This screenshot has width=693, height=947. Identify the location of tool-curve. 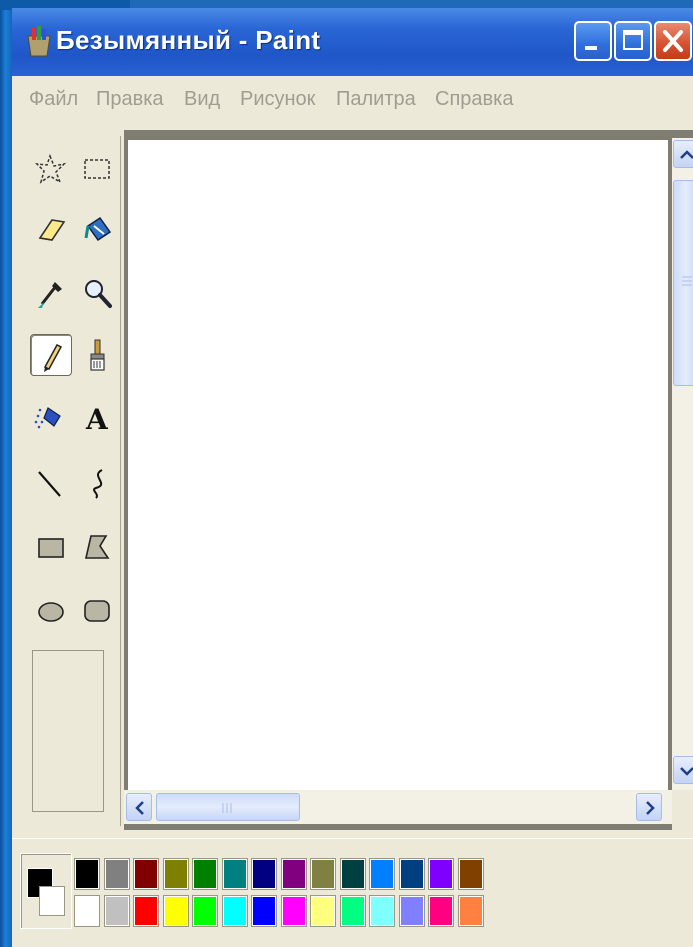
(97, 483).